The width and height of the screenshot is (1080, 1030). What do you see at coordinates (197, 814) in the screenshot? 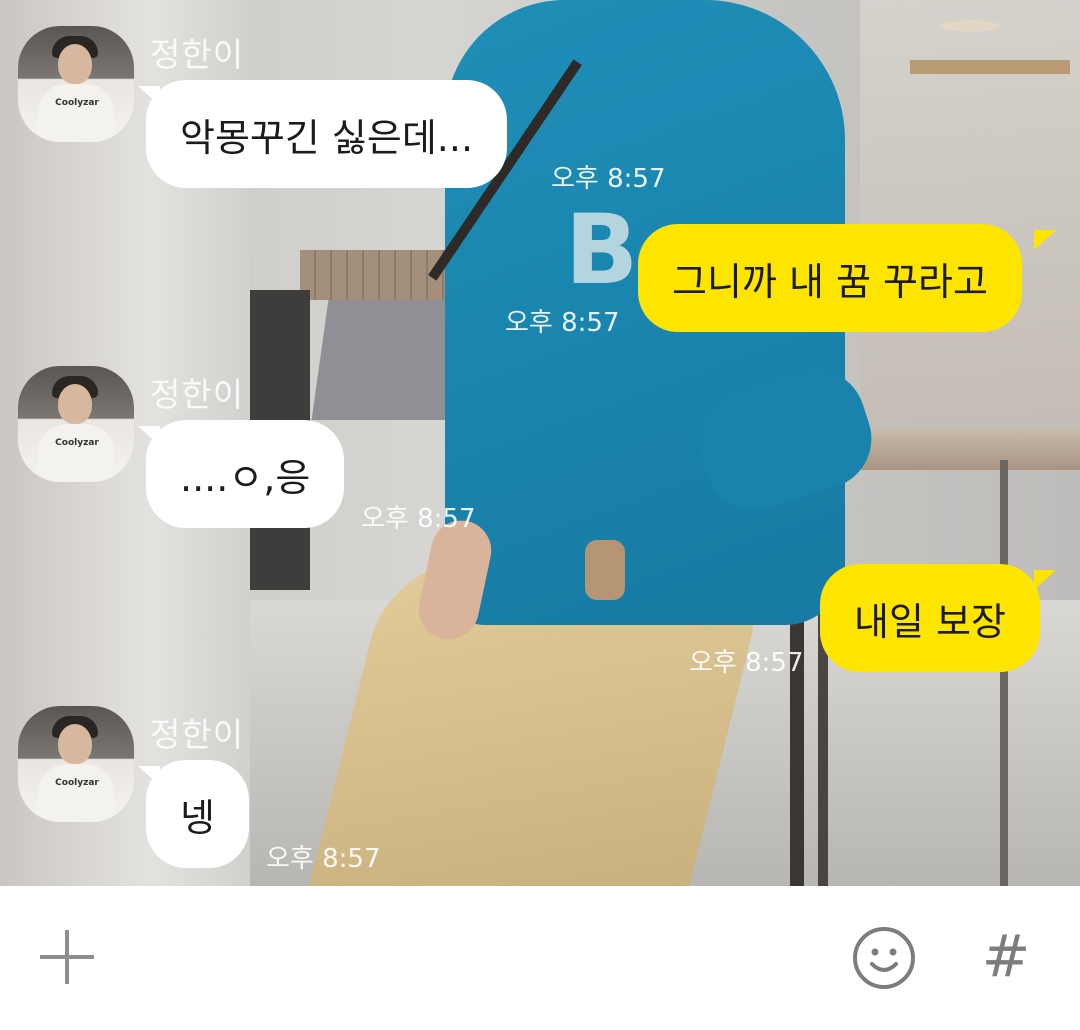
I see `message-bubble-incoming: 넹` at bounding box center [197, 814].